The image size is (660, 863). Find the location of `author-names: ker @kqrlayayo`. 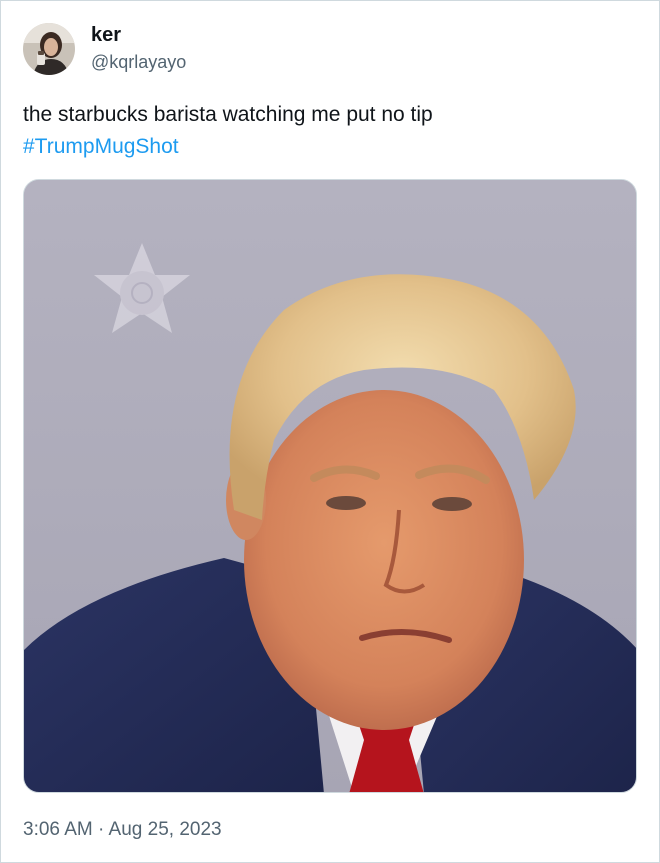

author-names: ker @kqrlayayo is located at coordinates (138, 48).